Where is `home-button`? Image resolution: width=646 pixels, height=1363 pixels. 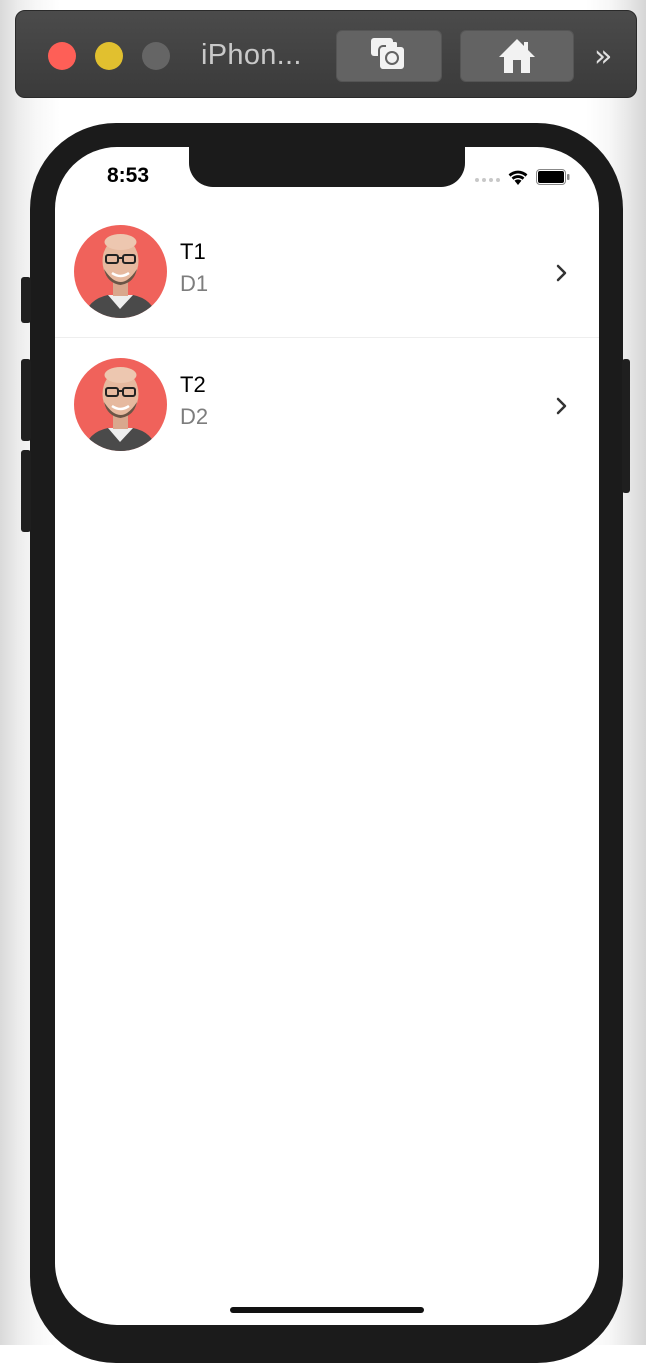
home-button is located at coordinates (517, 56).